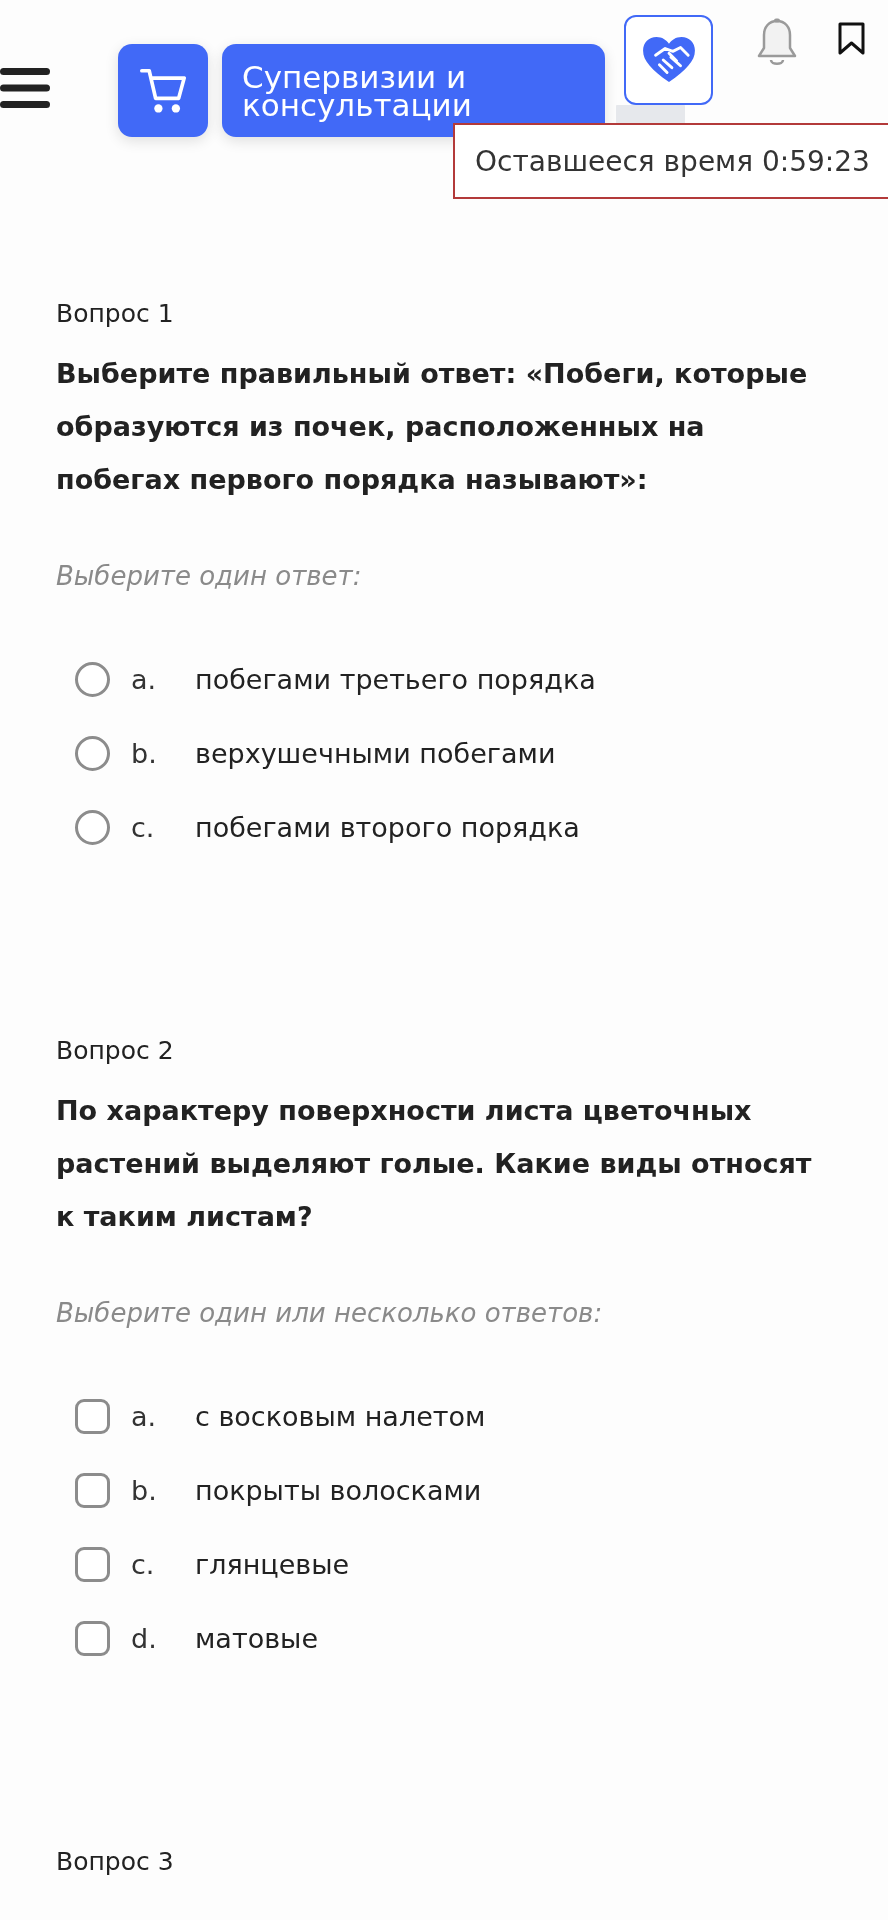 The width and height of the screenshot is (888, 1920). What do you see at coordinates (432, 427) in the screenshot?
I see `question-text: Выберите правильный ответ: «Побеги, которые образуются из почек, расположенных на побегах первого порядка называют»:` at bounding box center [432, 427].